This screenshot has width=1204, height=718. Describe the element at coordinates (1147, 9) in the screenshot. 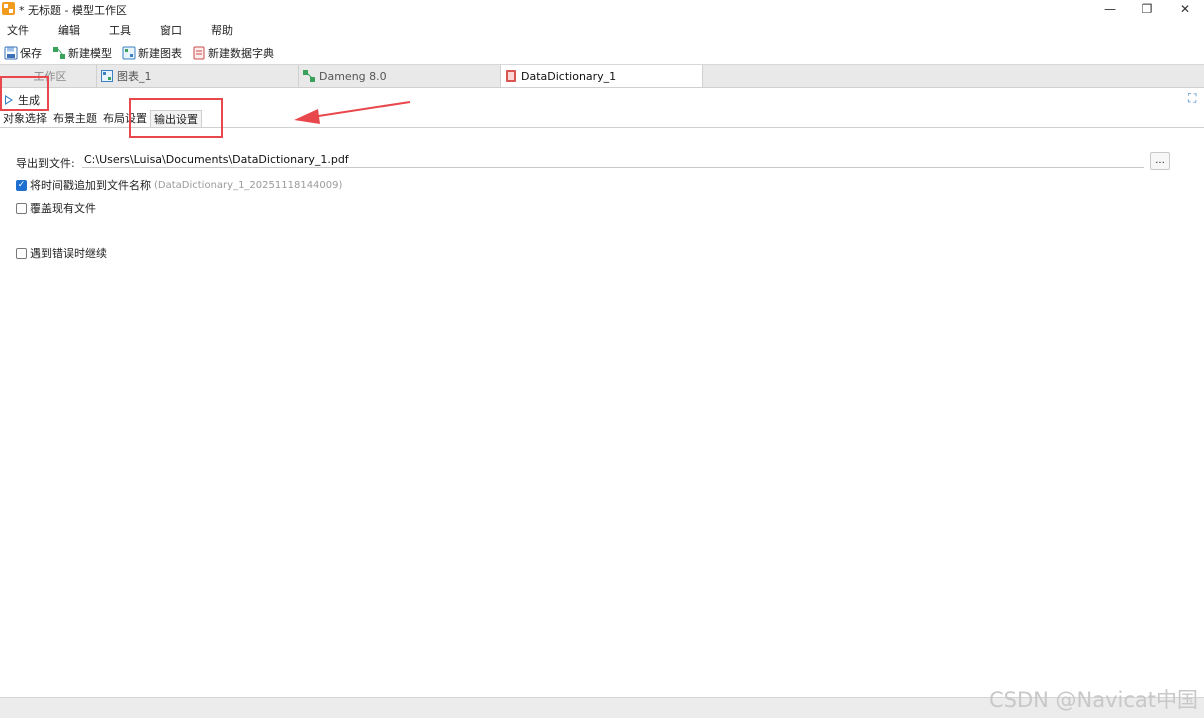

I see `restore-button: ❐` at that location.